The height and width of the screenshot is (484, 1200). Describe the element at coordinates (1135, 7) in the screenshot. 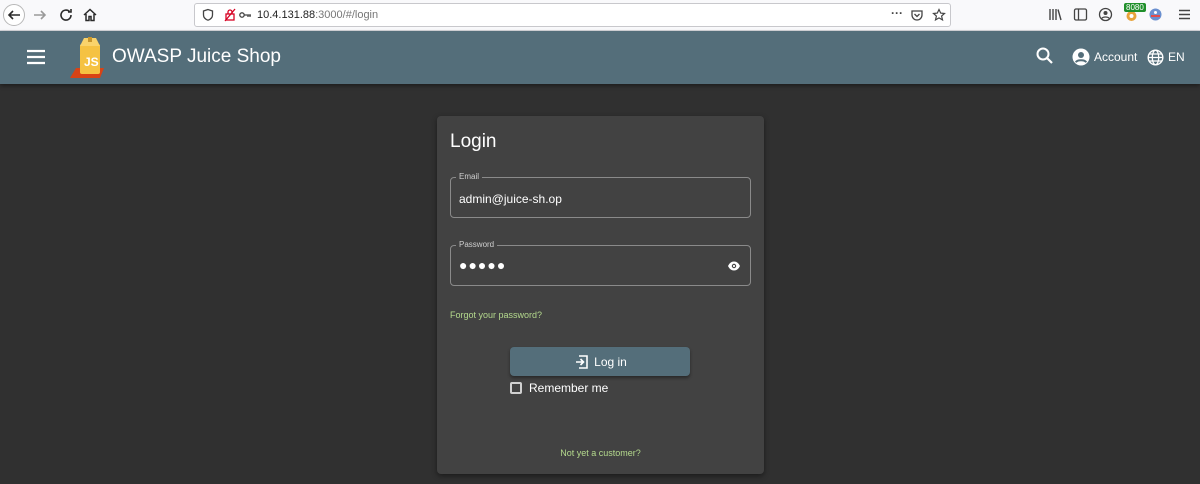

I see `proxy-port-badge: 8080` at that location.